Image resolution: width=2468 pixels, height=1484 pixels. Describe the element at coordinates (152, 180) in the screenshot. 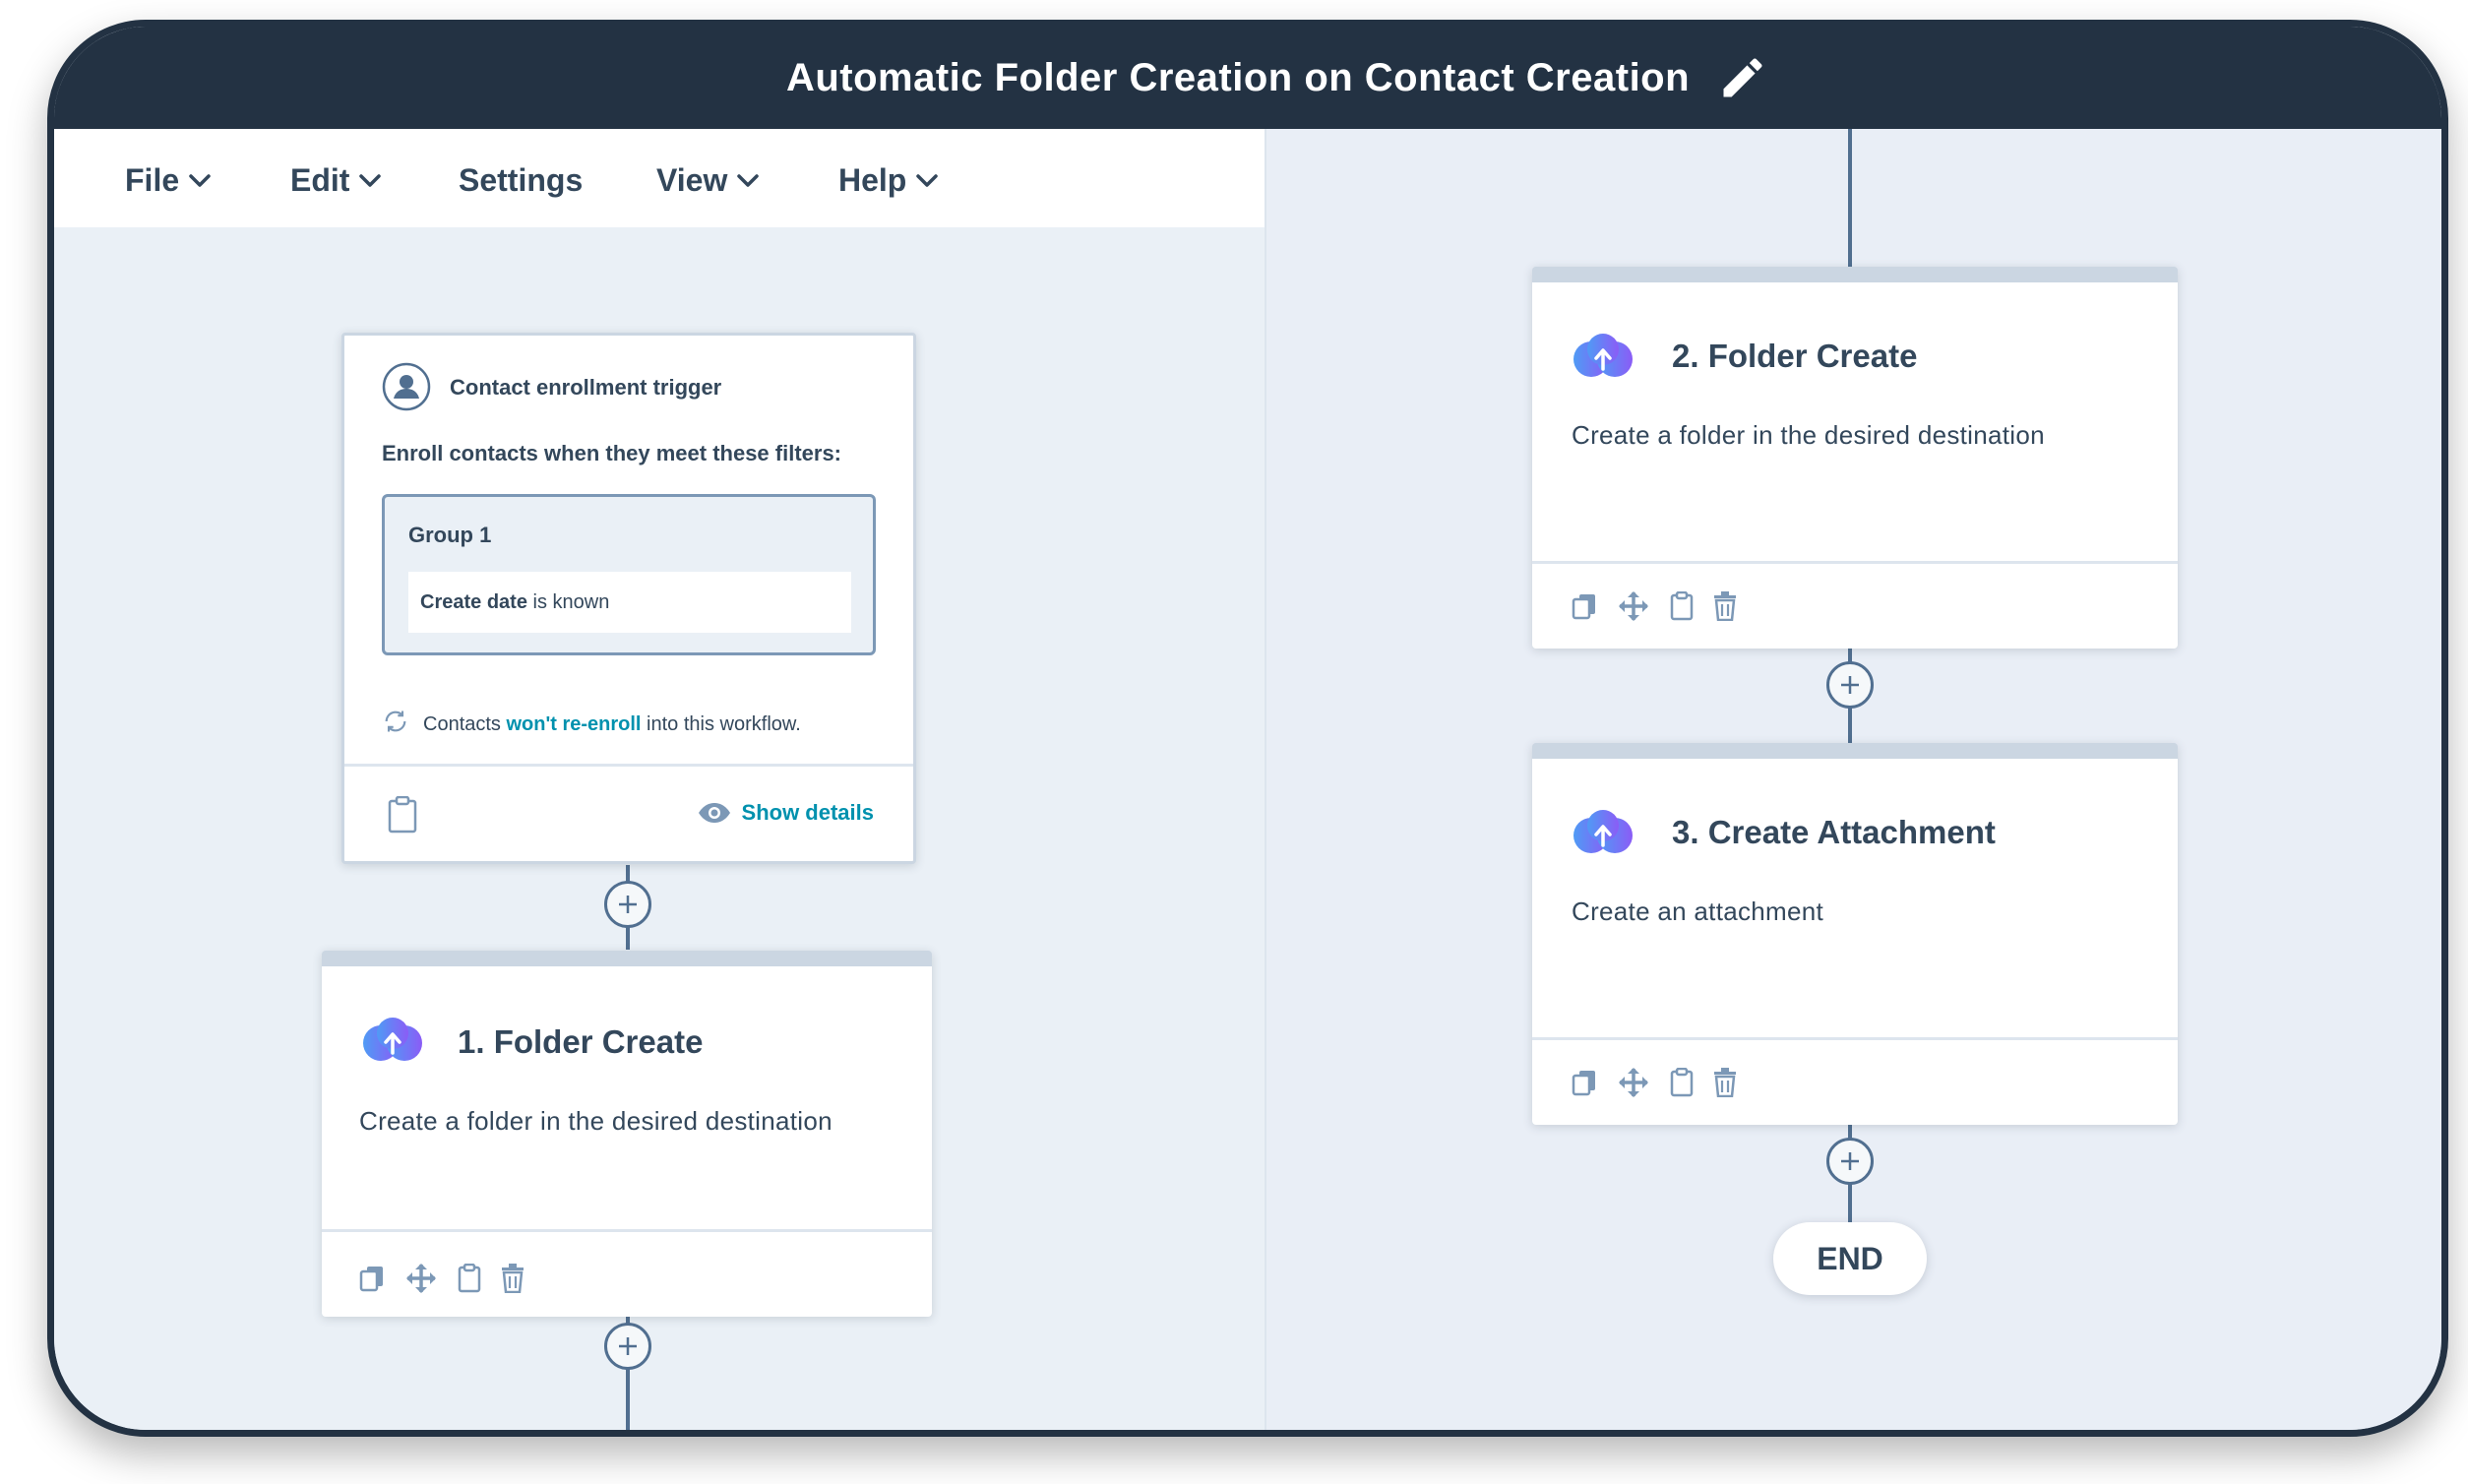

I see `menu-file-label: File` at that location.